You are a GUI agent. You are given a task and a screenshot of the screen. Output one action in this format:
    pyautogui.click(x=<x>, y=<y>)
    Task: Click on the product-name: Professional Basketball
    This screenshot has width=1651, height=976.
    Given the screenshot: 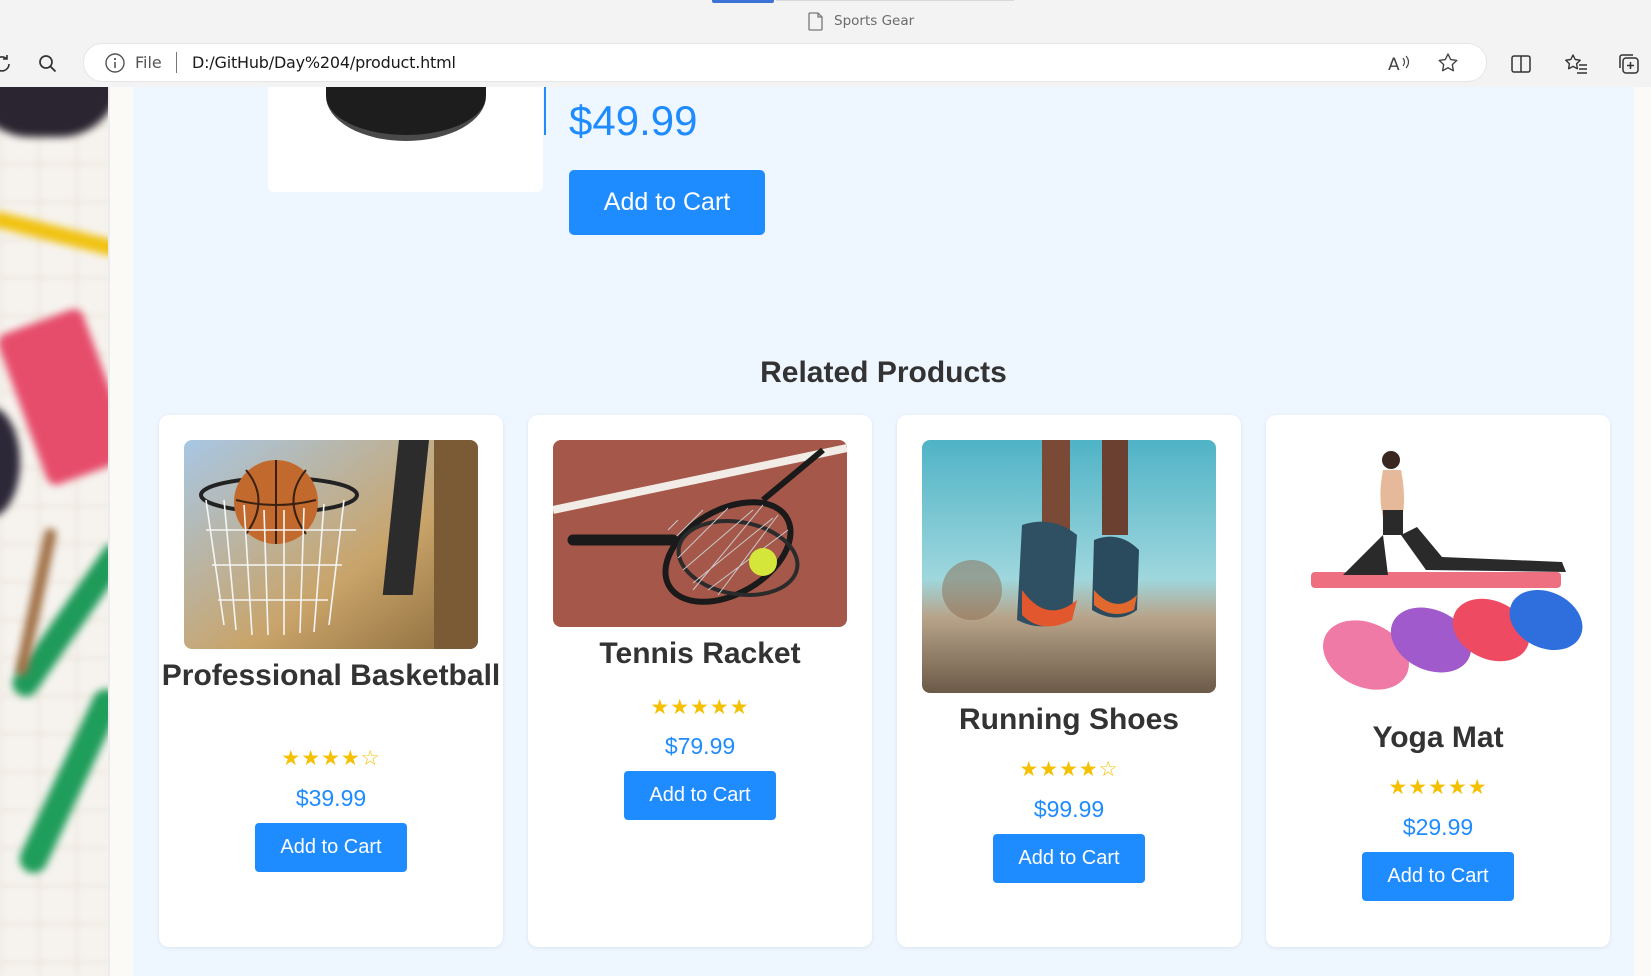 What is the action you would take?
    pyautogui.click(x=331, y=675)
    